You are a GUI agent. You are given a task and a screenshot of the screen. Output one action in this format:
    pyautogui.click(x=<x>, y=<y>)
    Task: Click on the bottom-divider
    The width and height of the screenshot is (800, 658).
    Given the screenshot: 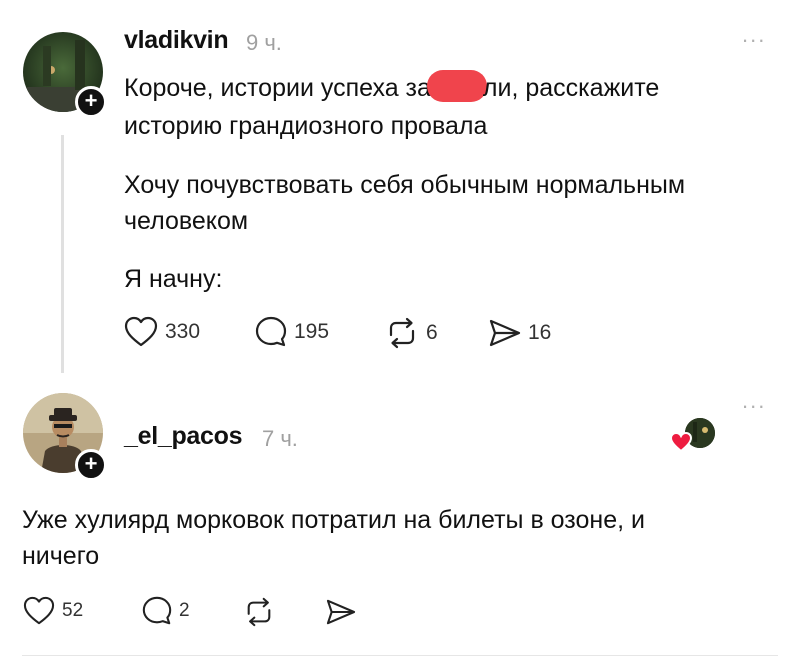 What is the action you would take?
    pyautogui.click(x=400, y=655)
    